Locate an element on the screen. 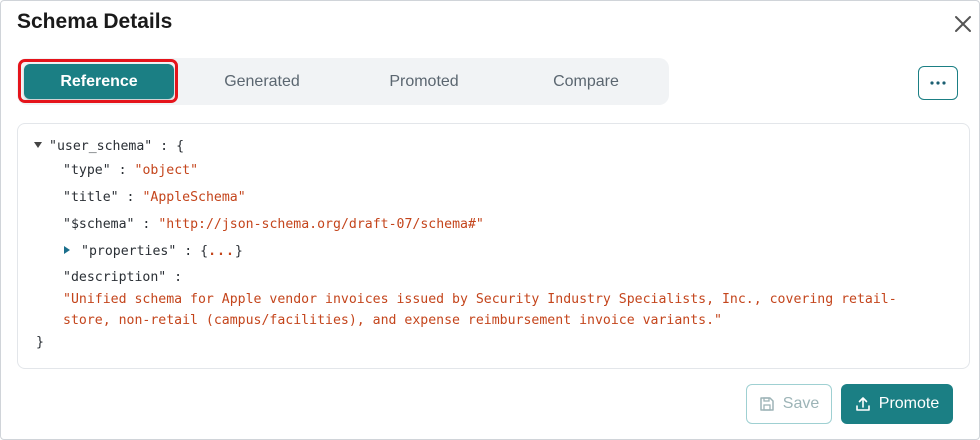 The image size is (980, 440). properties-line: "properties" : {...} is located at coordinates (153, 252).